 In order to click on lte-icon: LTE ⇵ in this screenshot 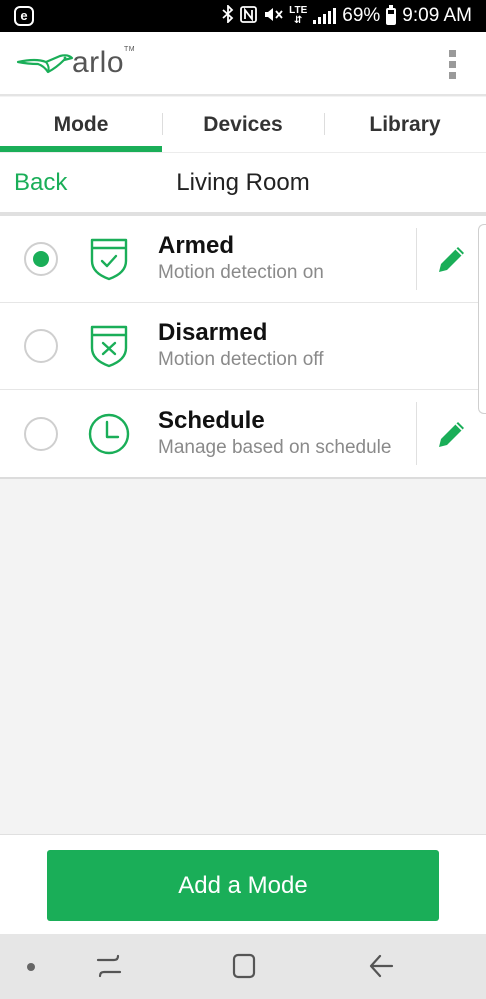, I will do `click(298, 15)`.